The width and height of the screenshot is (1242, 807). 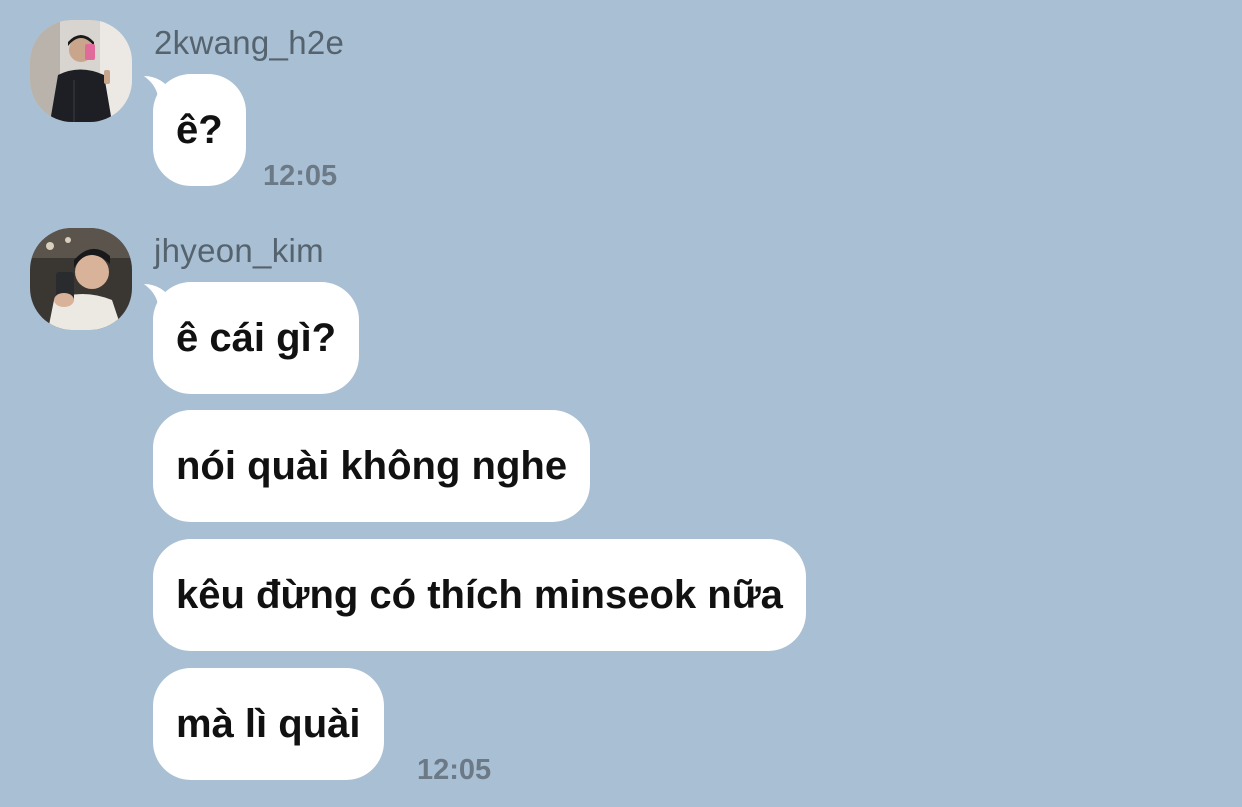 What do you see at coordinates (256, 338) in the screenshot?
I see `message-bubble: ê cái gì?` at bounding box center [256, 338].